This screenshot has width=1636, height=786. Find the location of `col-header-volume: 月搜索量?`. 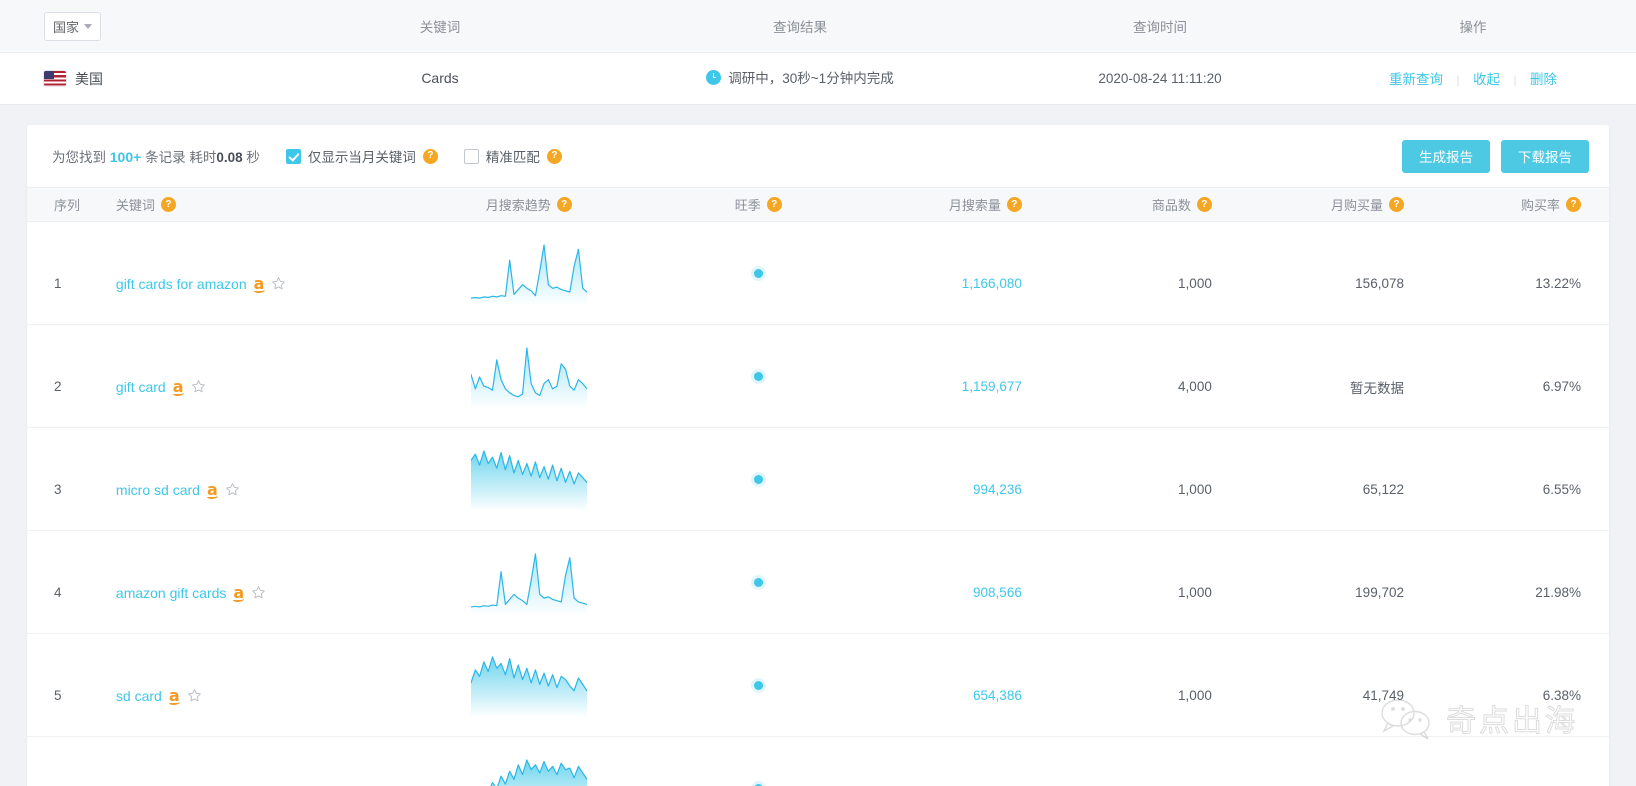

col-header-volume: 月搜索量? is located at coordinates (924, 204).